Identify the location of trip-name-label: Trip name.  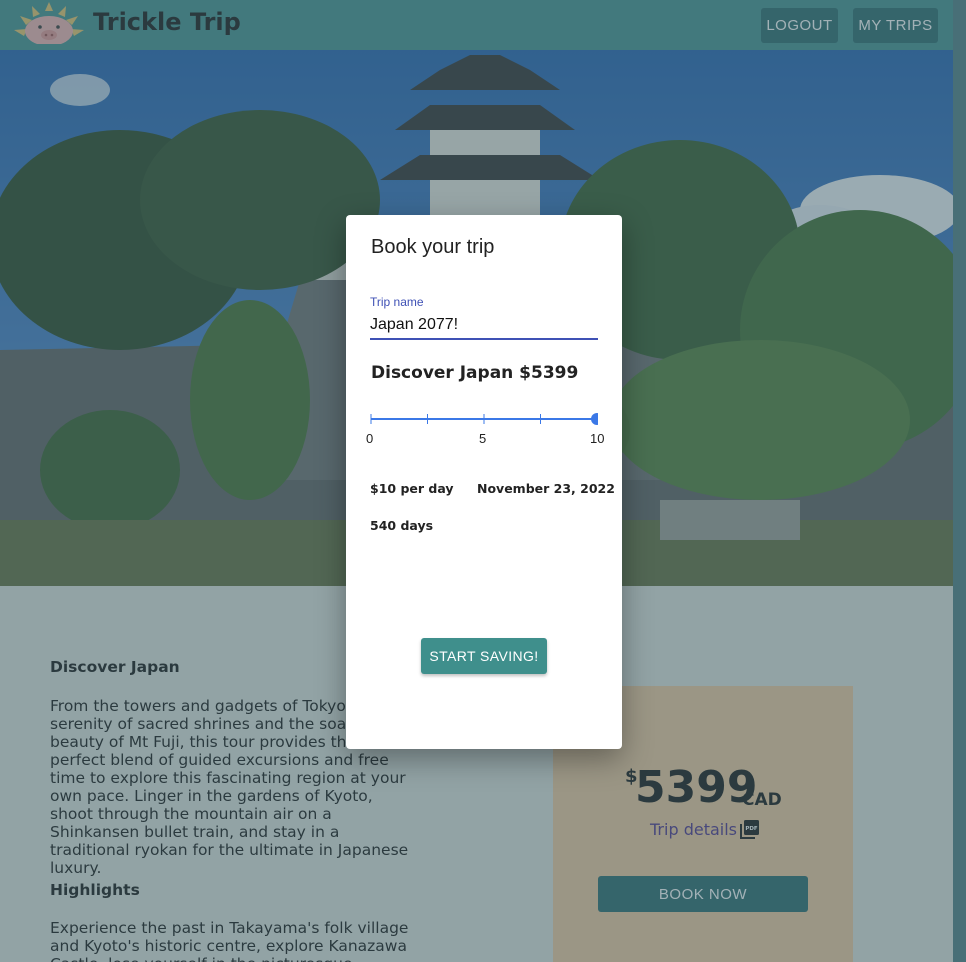
(397, 302).